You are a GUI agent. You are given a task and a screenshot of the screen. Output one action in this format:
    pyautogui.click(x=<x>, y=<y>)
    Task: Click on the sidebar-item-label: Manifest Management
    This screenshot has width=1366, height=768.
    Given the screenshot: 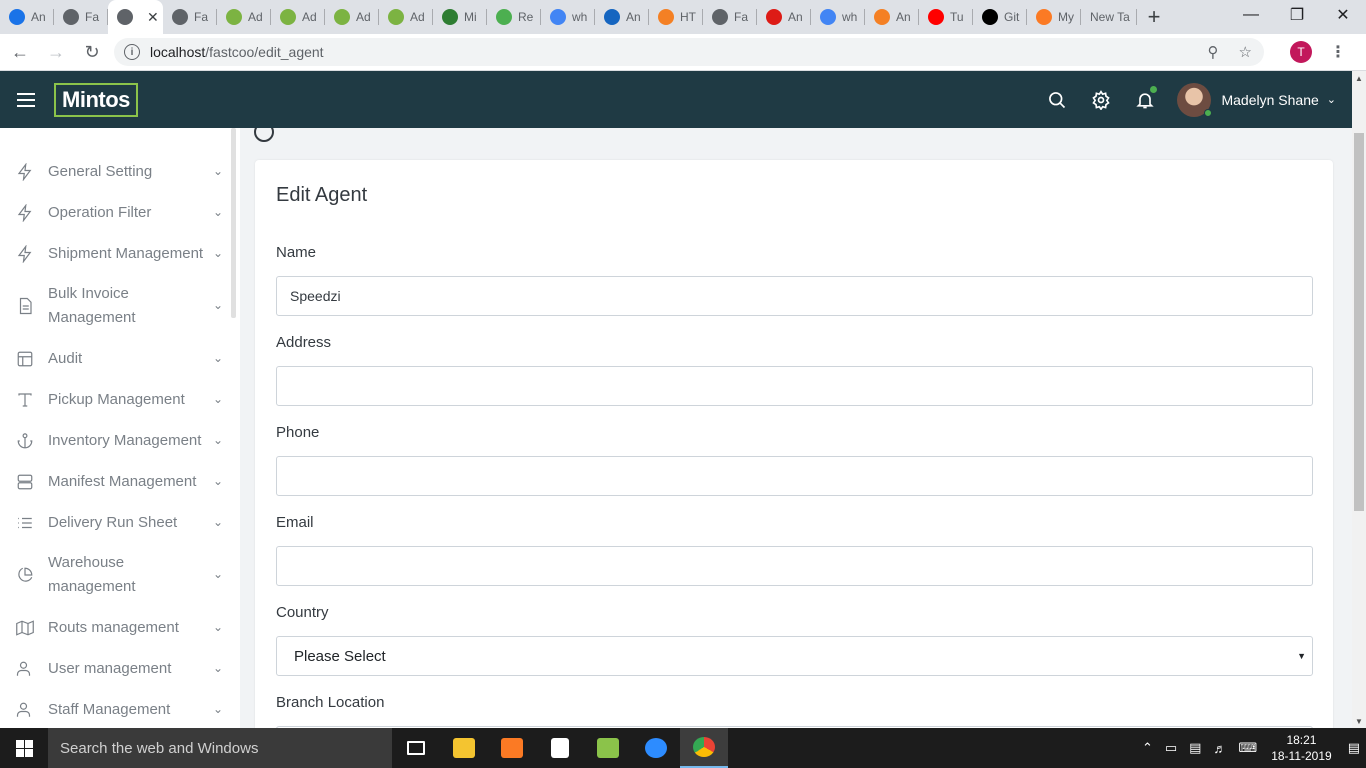 What is the action you would take?
    pyautogui.click(x=122, y=481)
    